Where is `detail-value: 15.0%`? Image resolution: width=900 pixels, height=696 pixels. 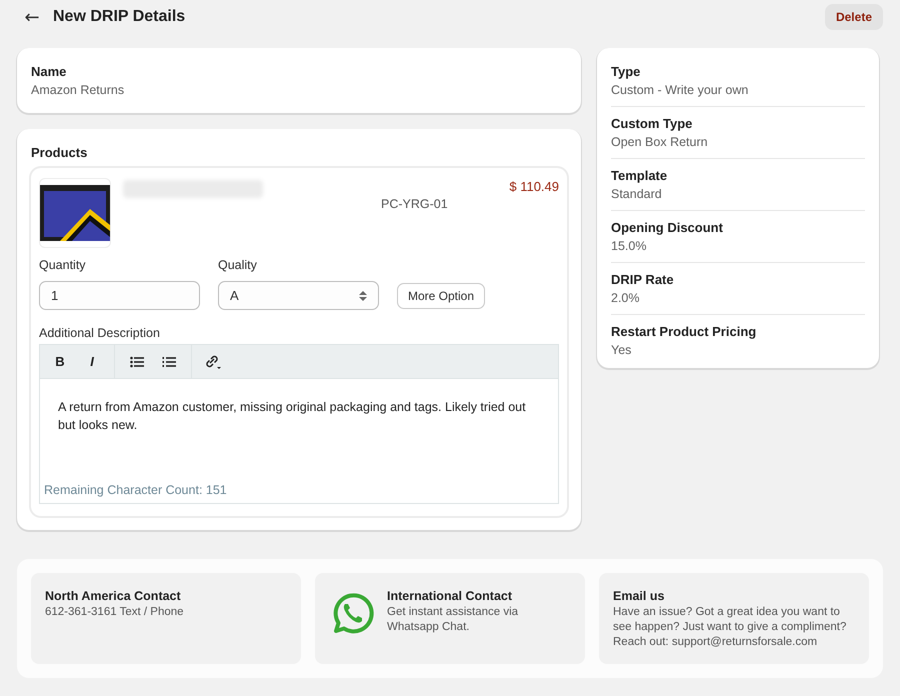
detail-value: 15.0% is located at coordinates (629, 246).